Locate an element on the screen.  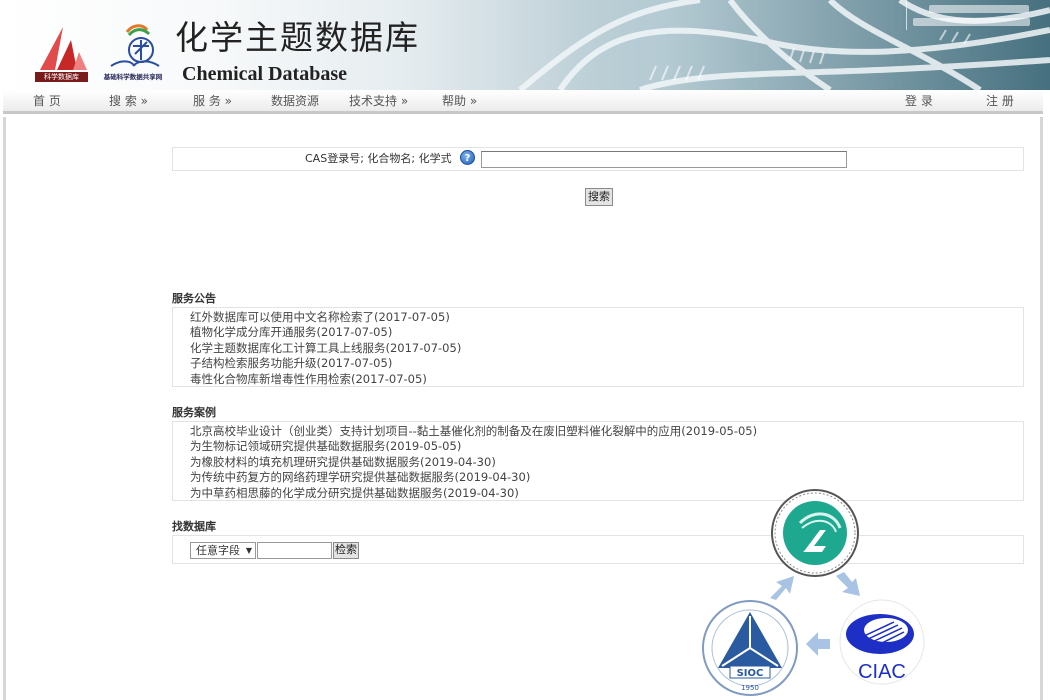
announcement-item: 植物化学成分库开通服务(2017-07-05) is located at coordinates (606, 332).